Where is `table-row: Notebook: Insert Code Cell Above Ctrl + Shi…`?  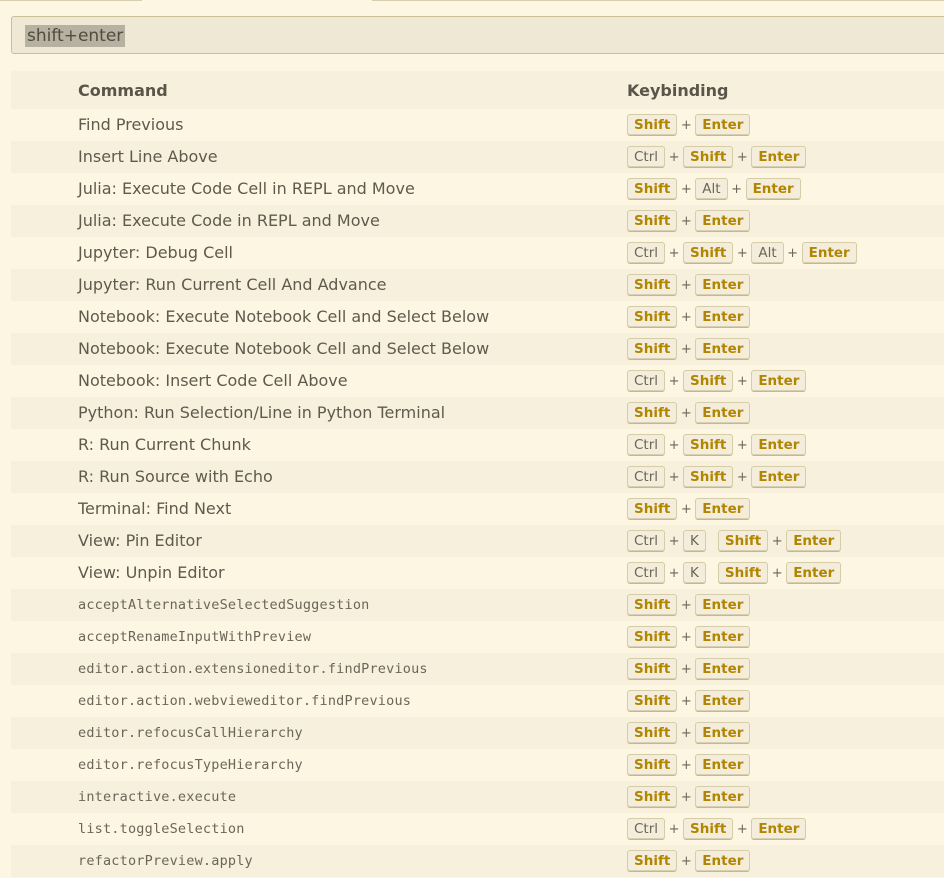 table-row: Notebook: Insert Code Cell Above Ctrl + Shi… is located at coordinates (477, 381).